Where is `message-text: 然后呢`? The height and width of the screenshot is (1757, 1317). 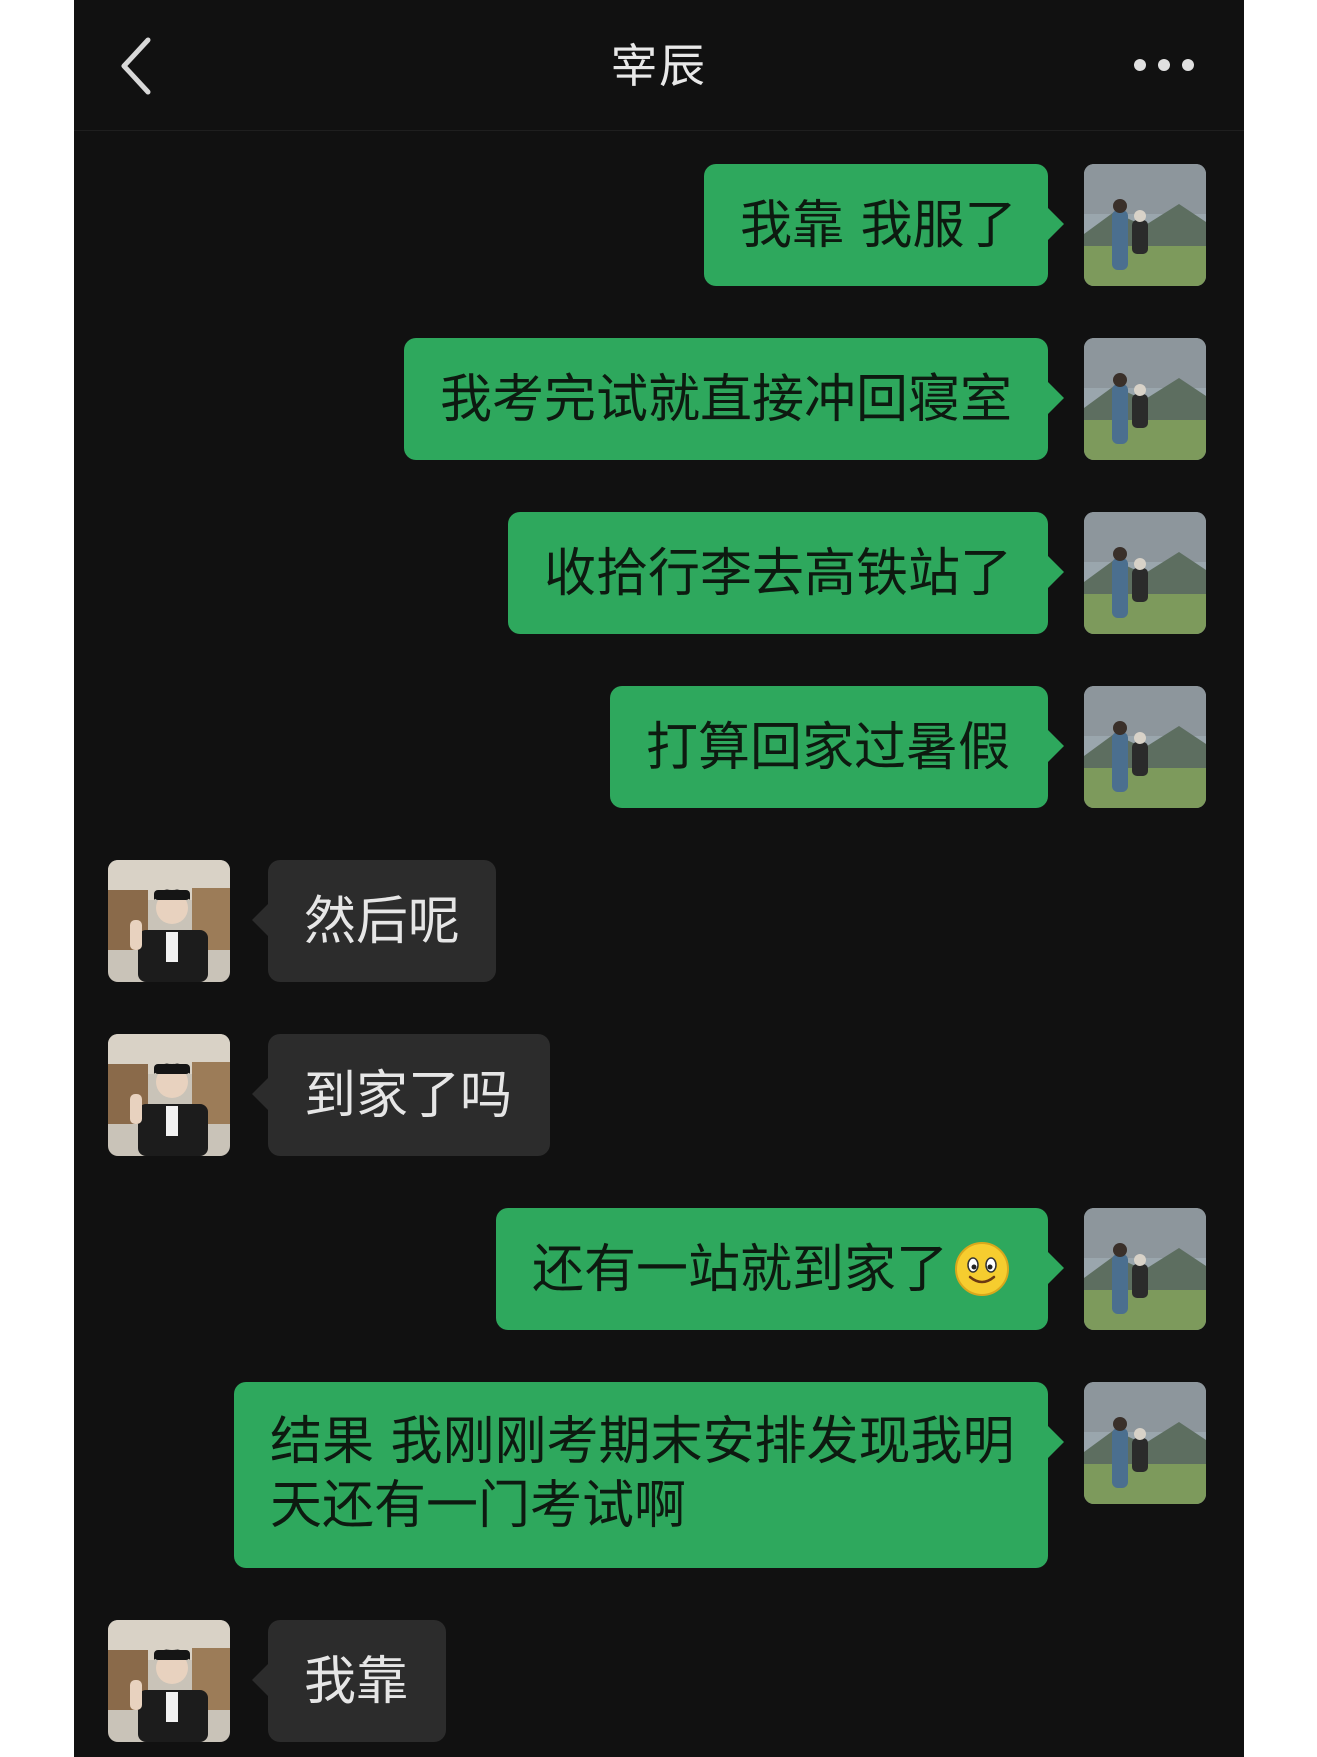
message-text: 然后呢 is located at coordinates (382, 922).